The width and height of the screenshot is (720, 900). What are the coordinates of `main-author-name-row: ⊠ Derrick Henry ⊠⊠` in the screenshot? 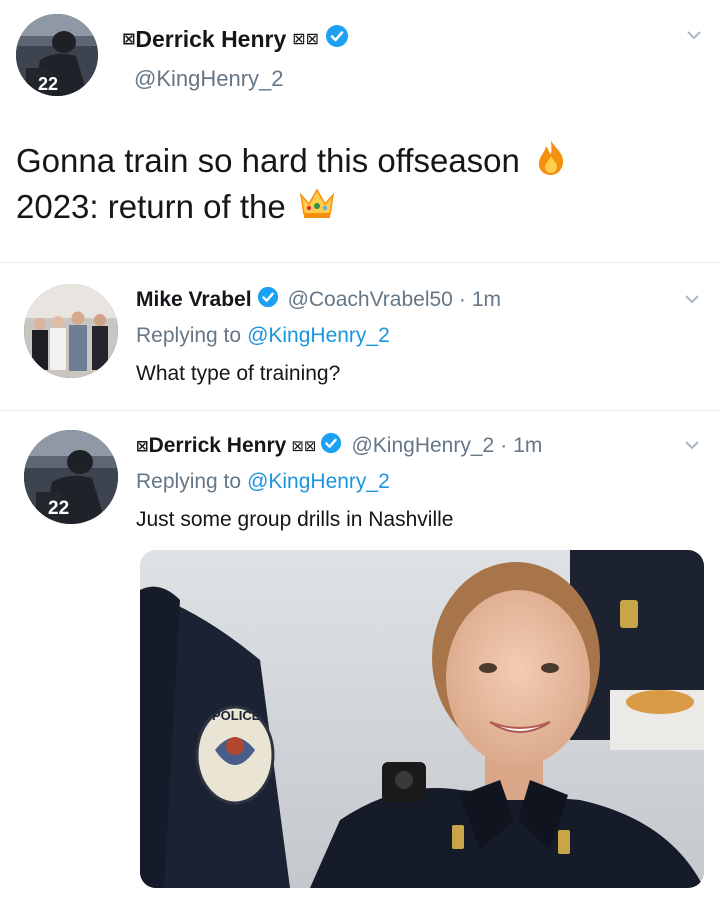 It's located at (235, 39).